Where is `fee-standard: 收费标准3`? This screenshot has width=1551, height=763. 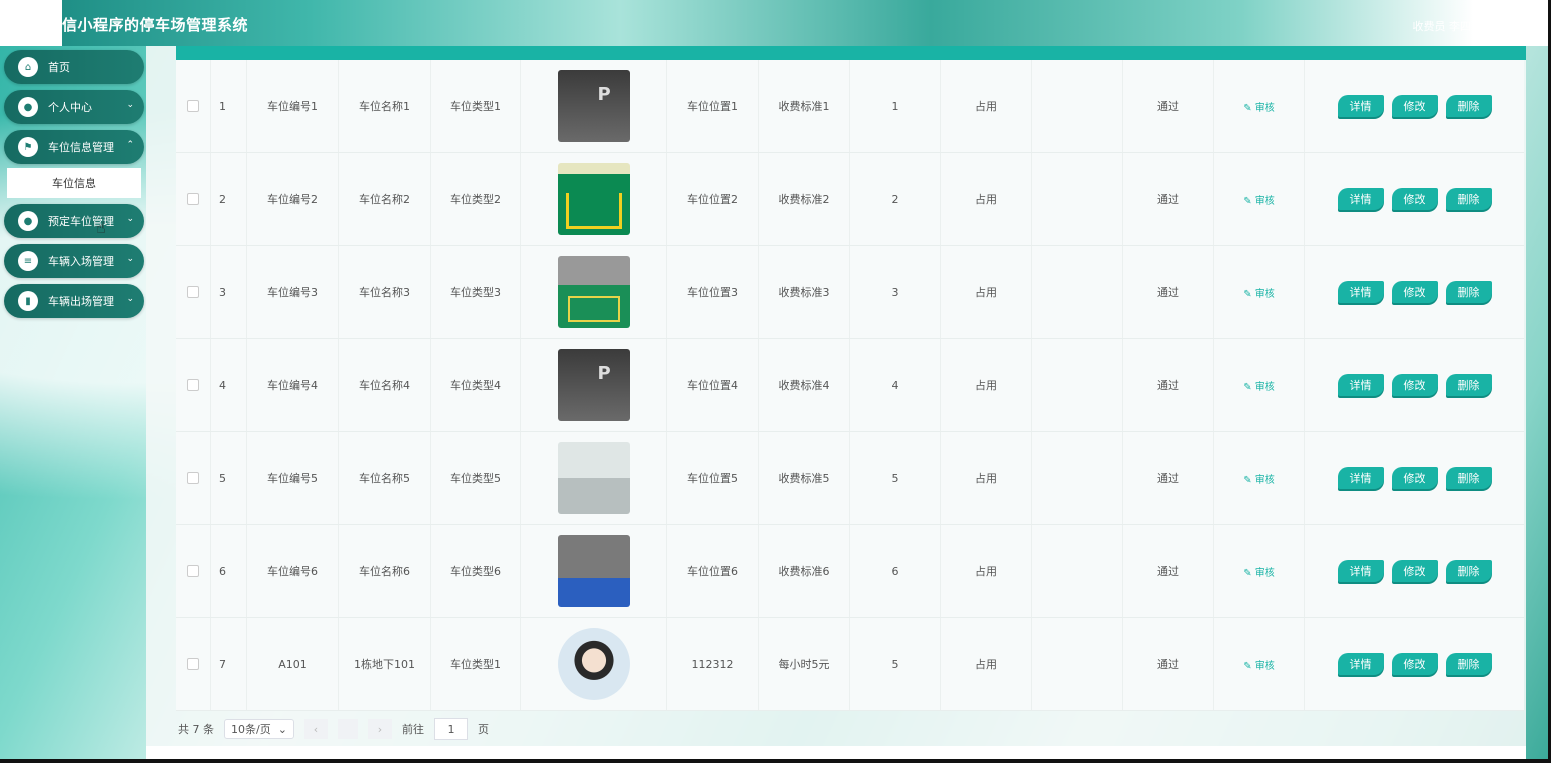
fee-standard: 收费标准3 is located at coordinates (804, 292).